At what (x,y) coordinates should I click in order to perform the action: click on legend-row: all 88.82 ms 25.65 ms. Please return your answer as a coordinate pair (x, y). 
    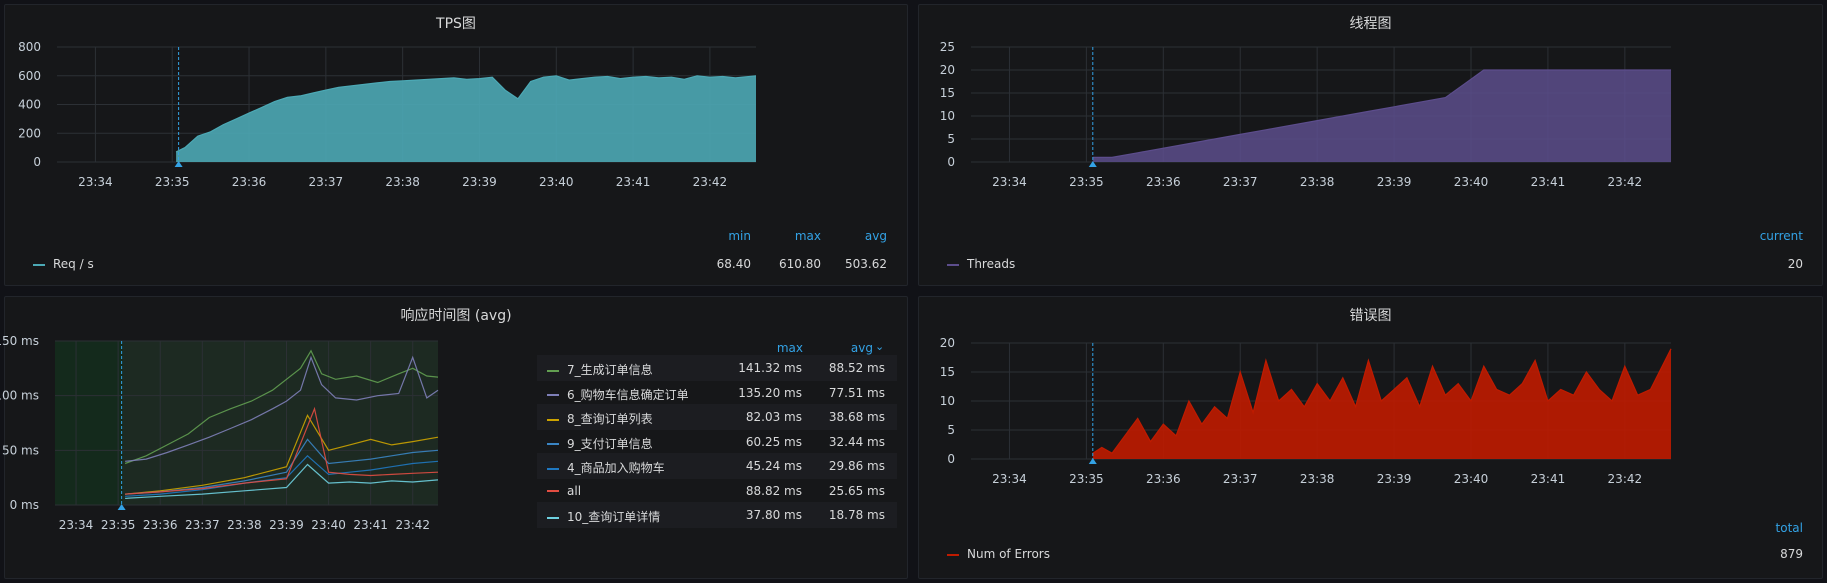
    Looking at the image, I should click on (717, 491).